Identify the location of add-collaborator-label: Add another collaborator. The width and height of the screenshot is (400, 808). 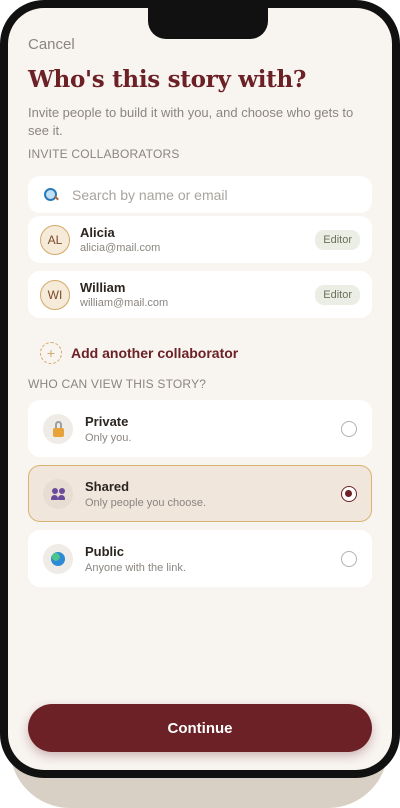
(155, 353).